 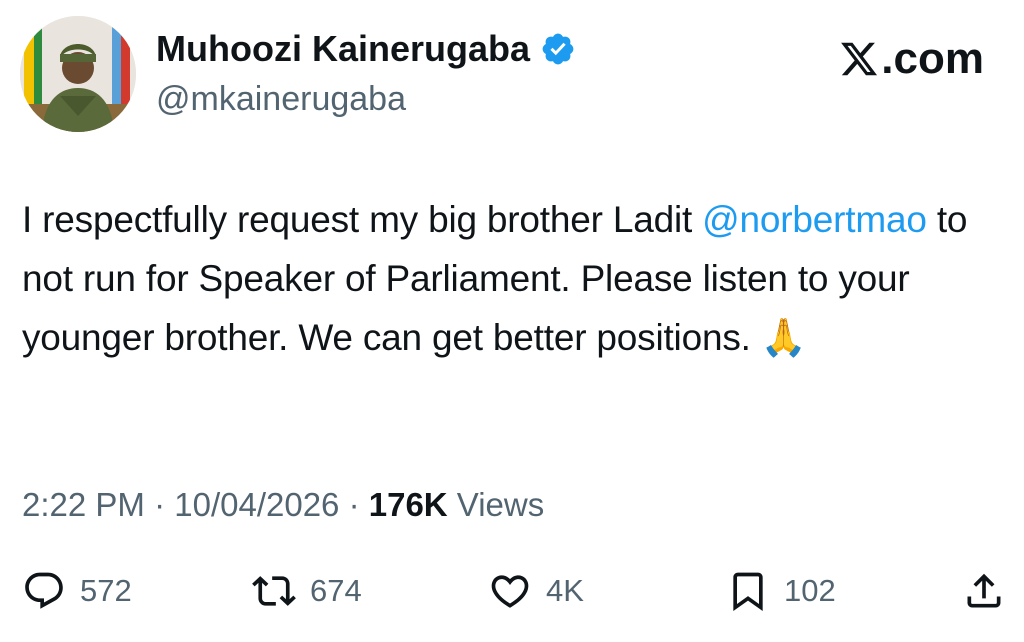 What do you see at coordinates (408, 504) in the screenshot?
I see `views-count: 176K` at bounding box center [408, 504].